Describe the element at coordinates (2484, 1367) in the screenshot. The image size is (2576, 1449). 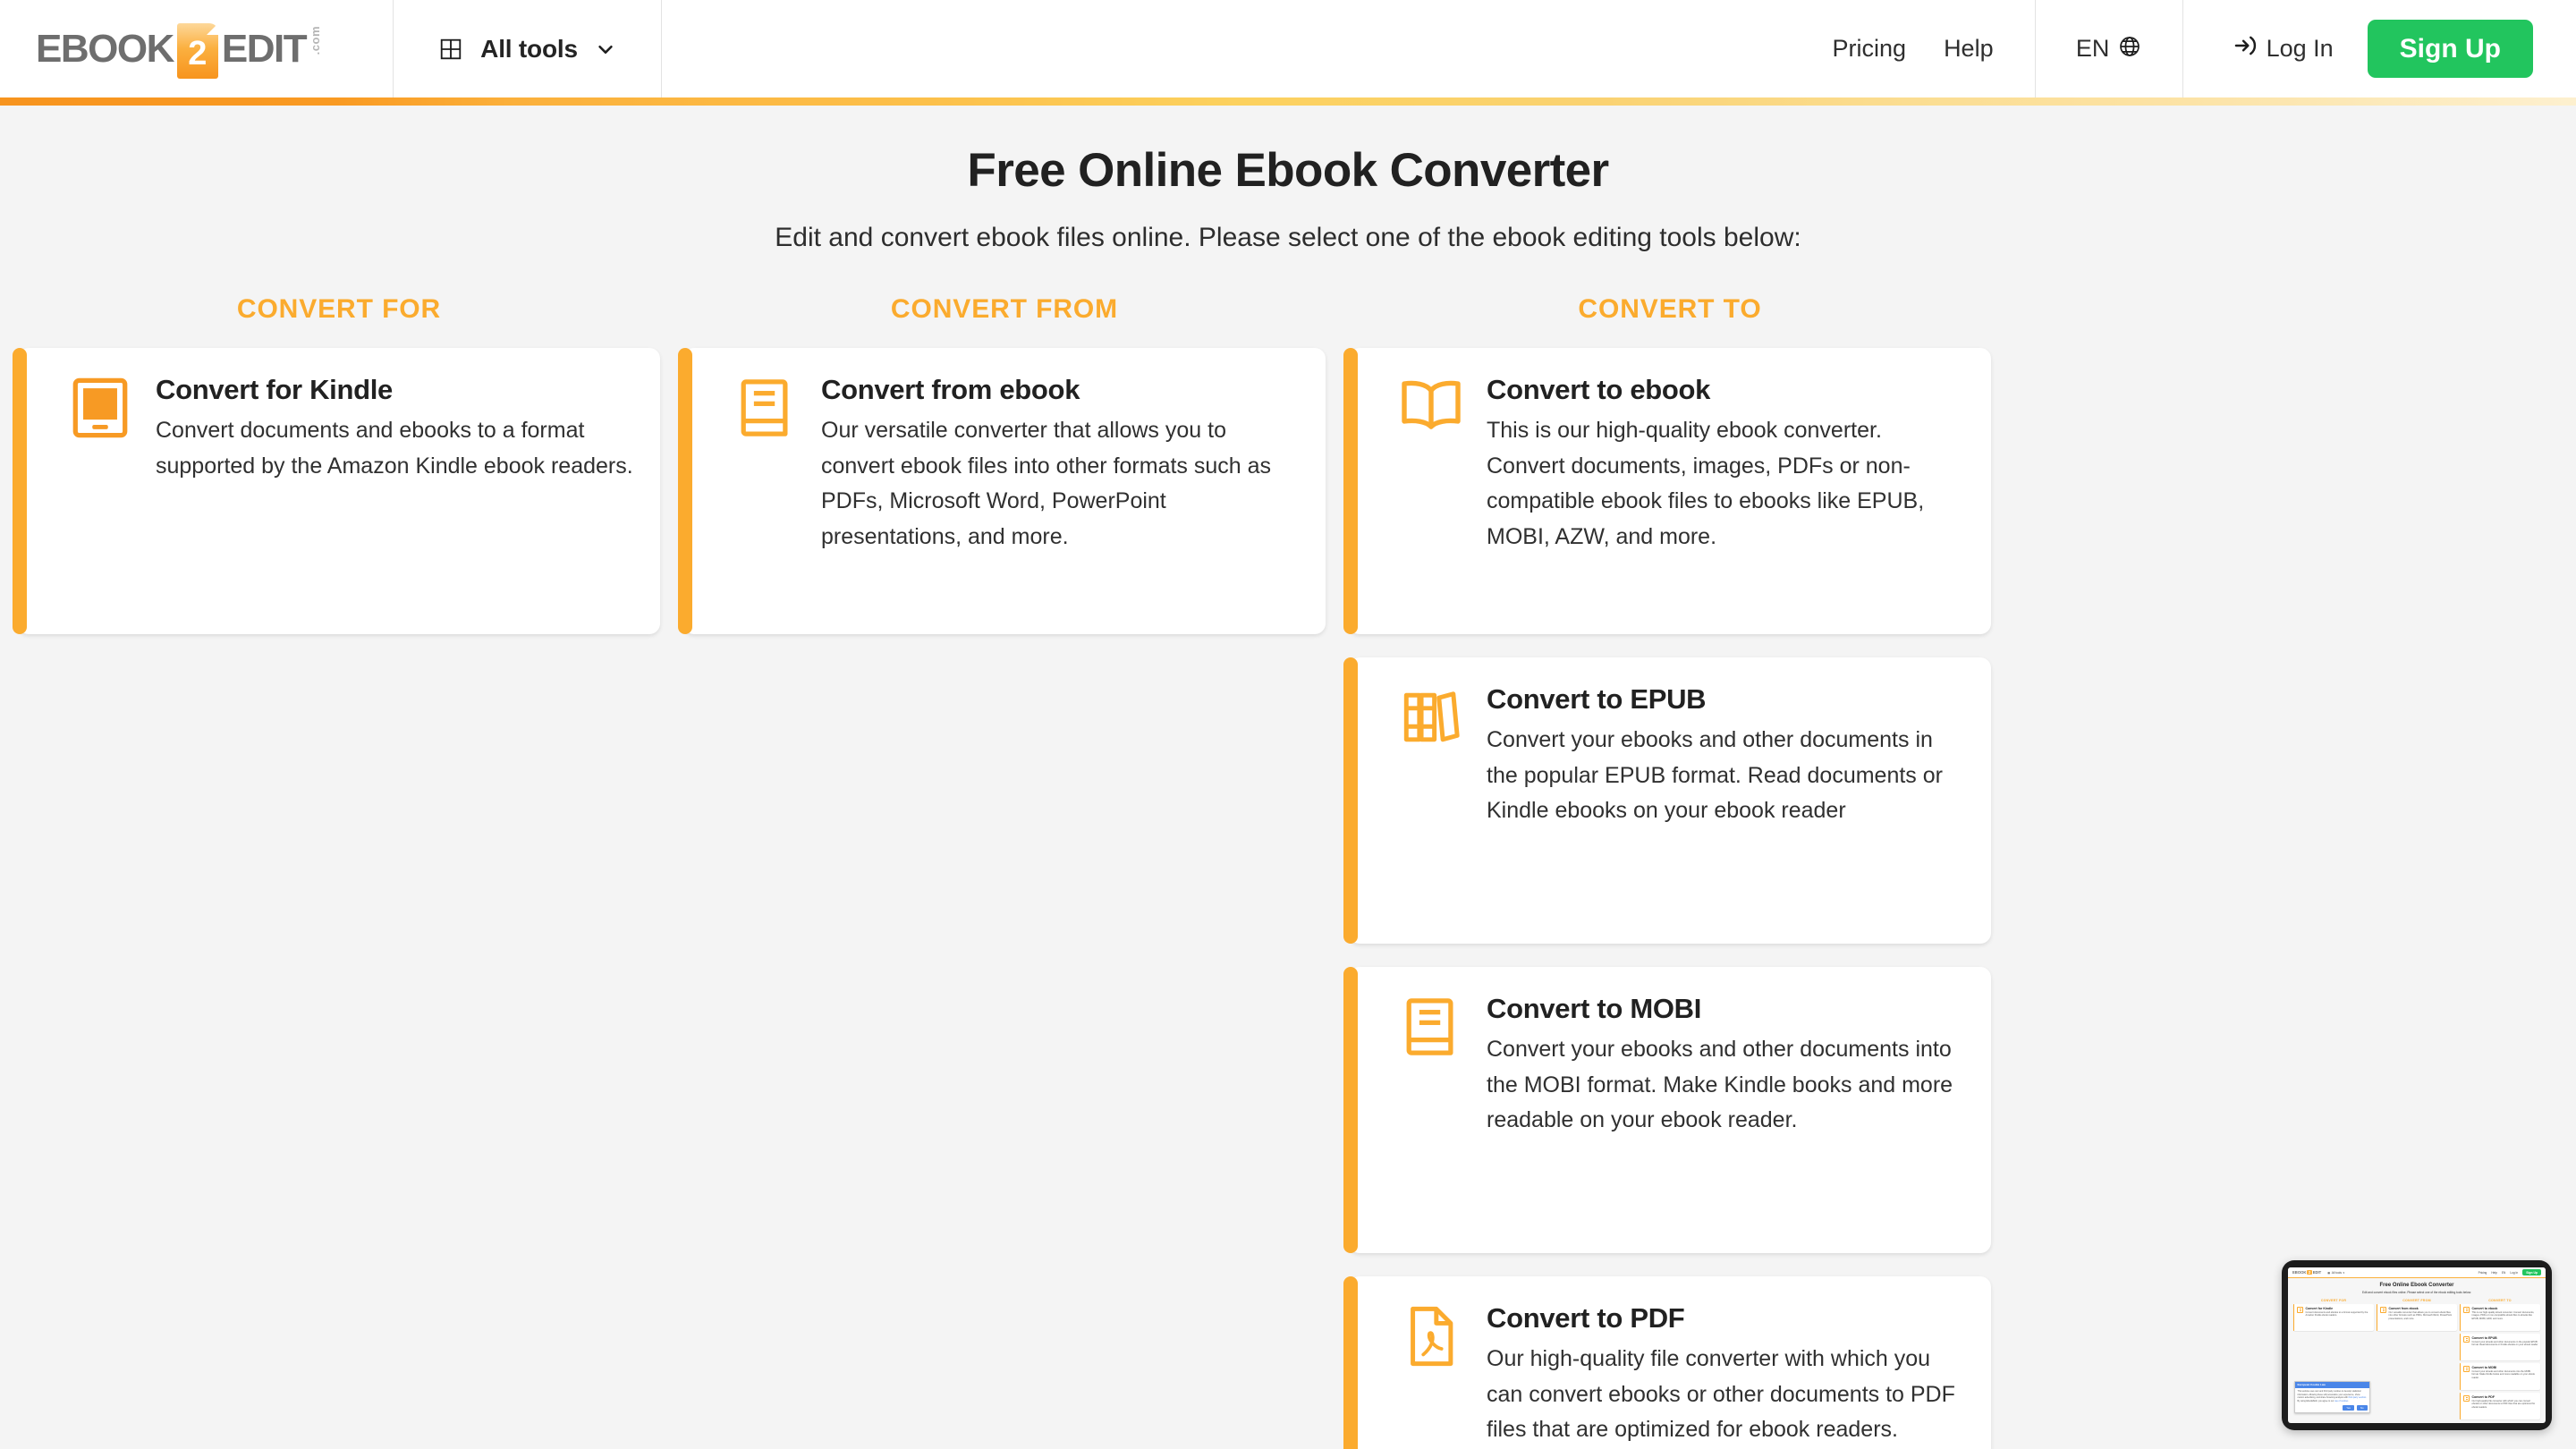
I see `preview-card-title: Convert to MOBI` at that location.